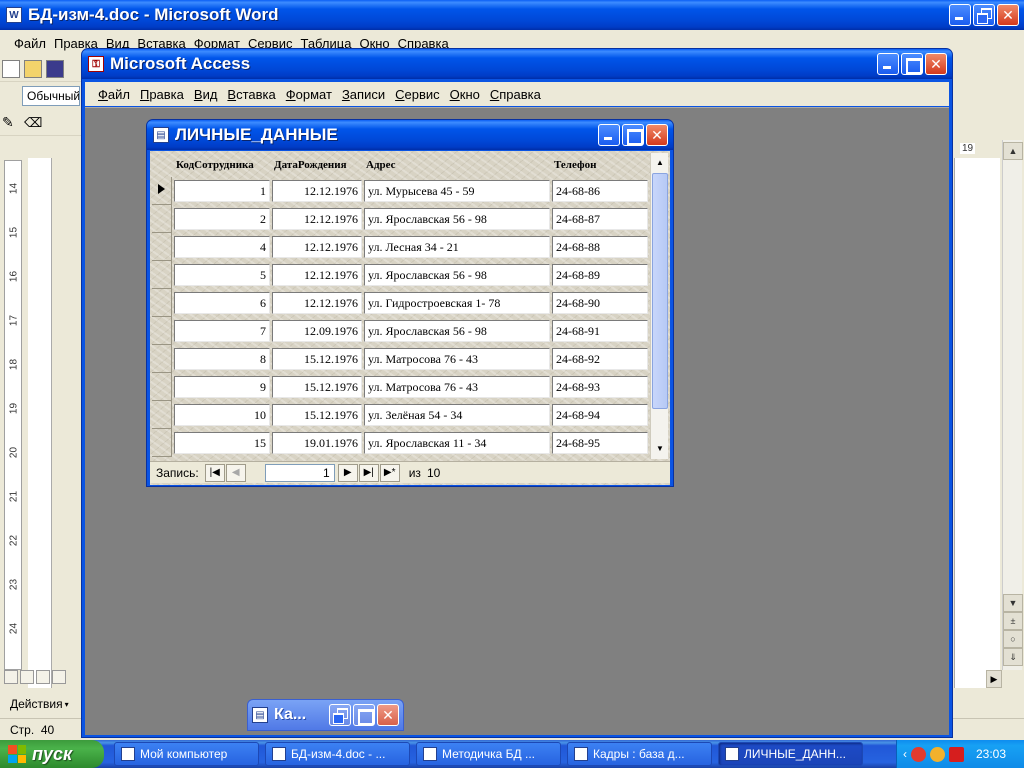 This screenshot has width=1024, height=768. What do you see at coordinates (364, 715) in the screenshot?
I see `mini-maximize-button` at bounding box center [364, 715].